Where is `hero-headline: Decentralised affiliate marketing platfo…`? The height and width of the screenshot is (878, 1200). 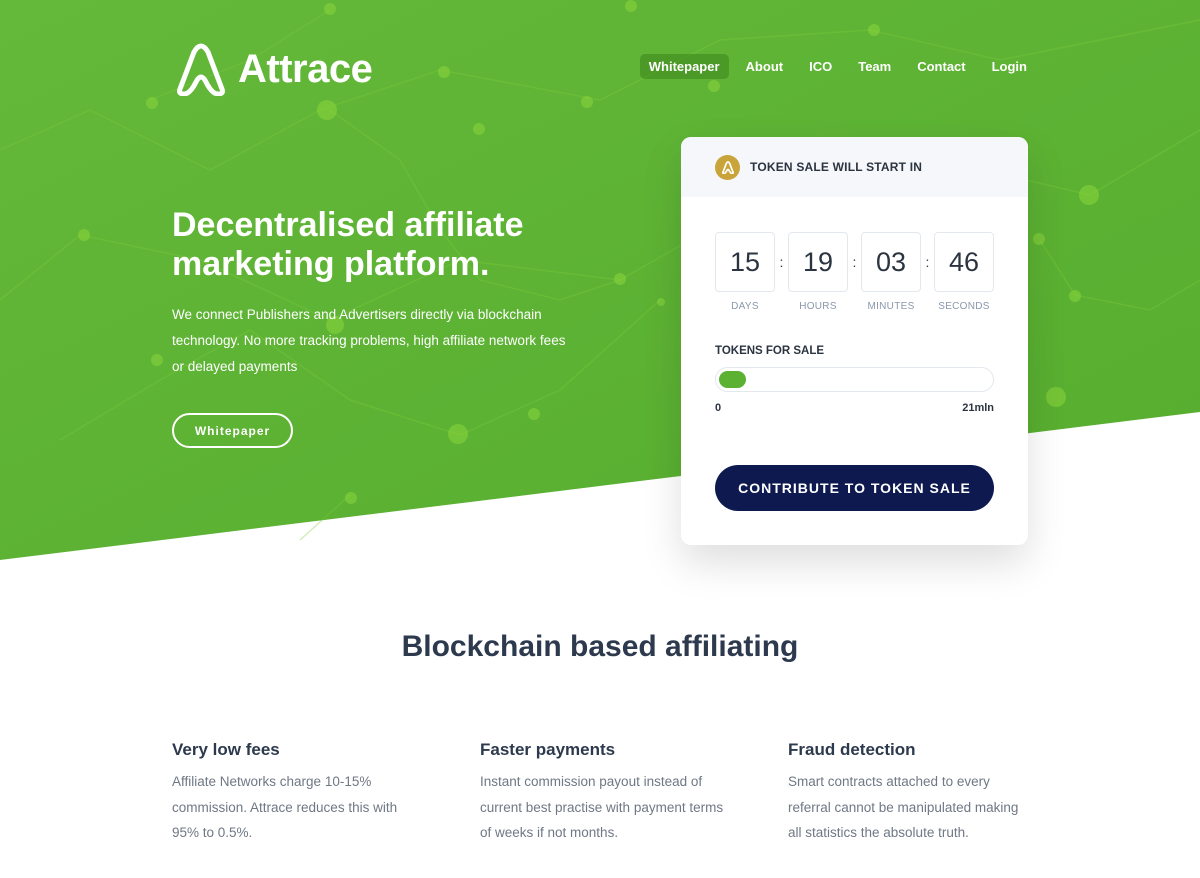 hero-headline: Decentralised affiliate marketing platfo… is located at coordinates (348, 244).